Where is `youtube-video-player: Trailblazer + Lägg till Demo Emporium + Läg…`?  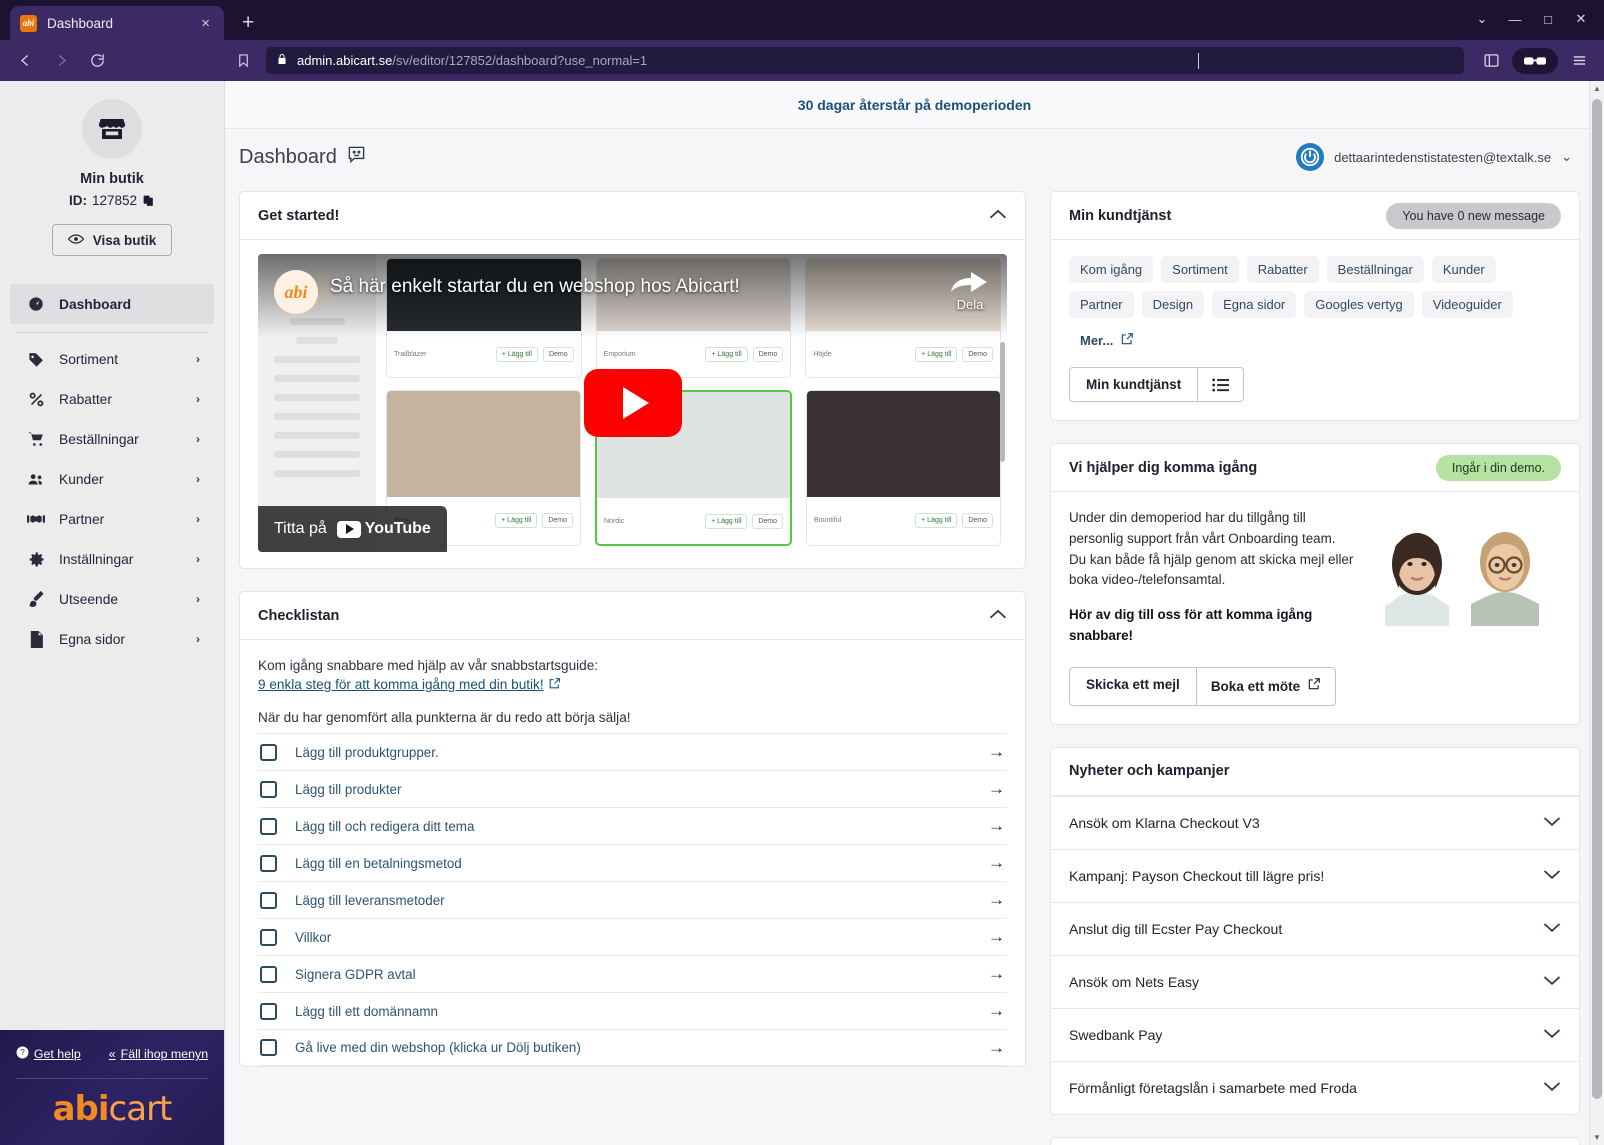 youtube-video-player: Trailblazer + Lägg till Demo Emporium + Läg… is located at coordinates (632, 403).